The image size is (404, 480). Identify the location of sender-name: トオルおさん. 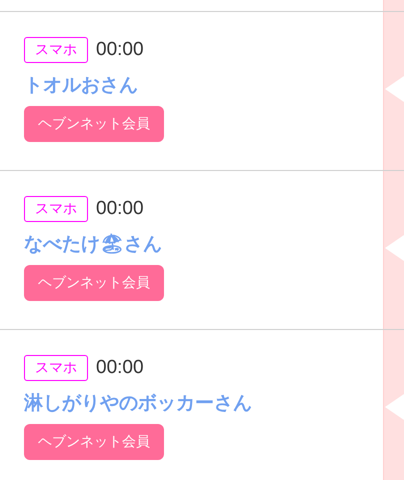
(81, 85).